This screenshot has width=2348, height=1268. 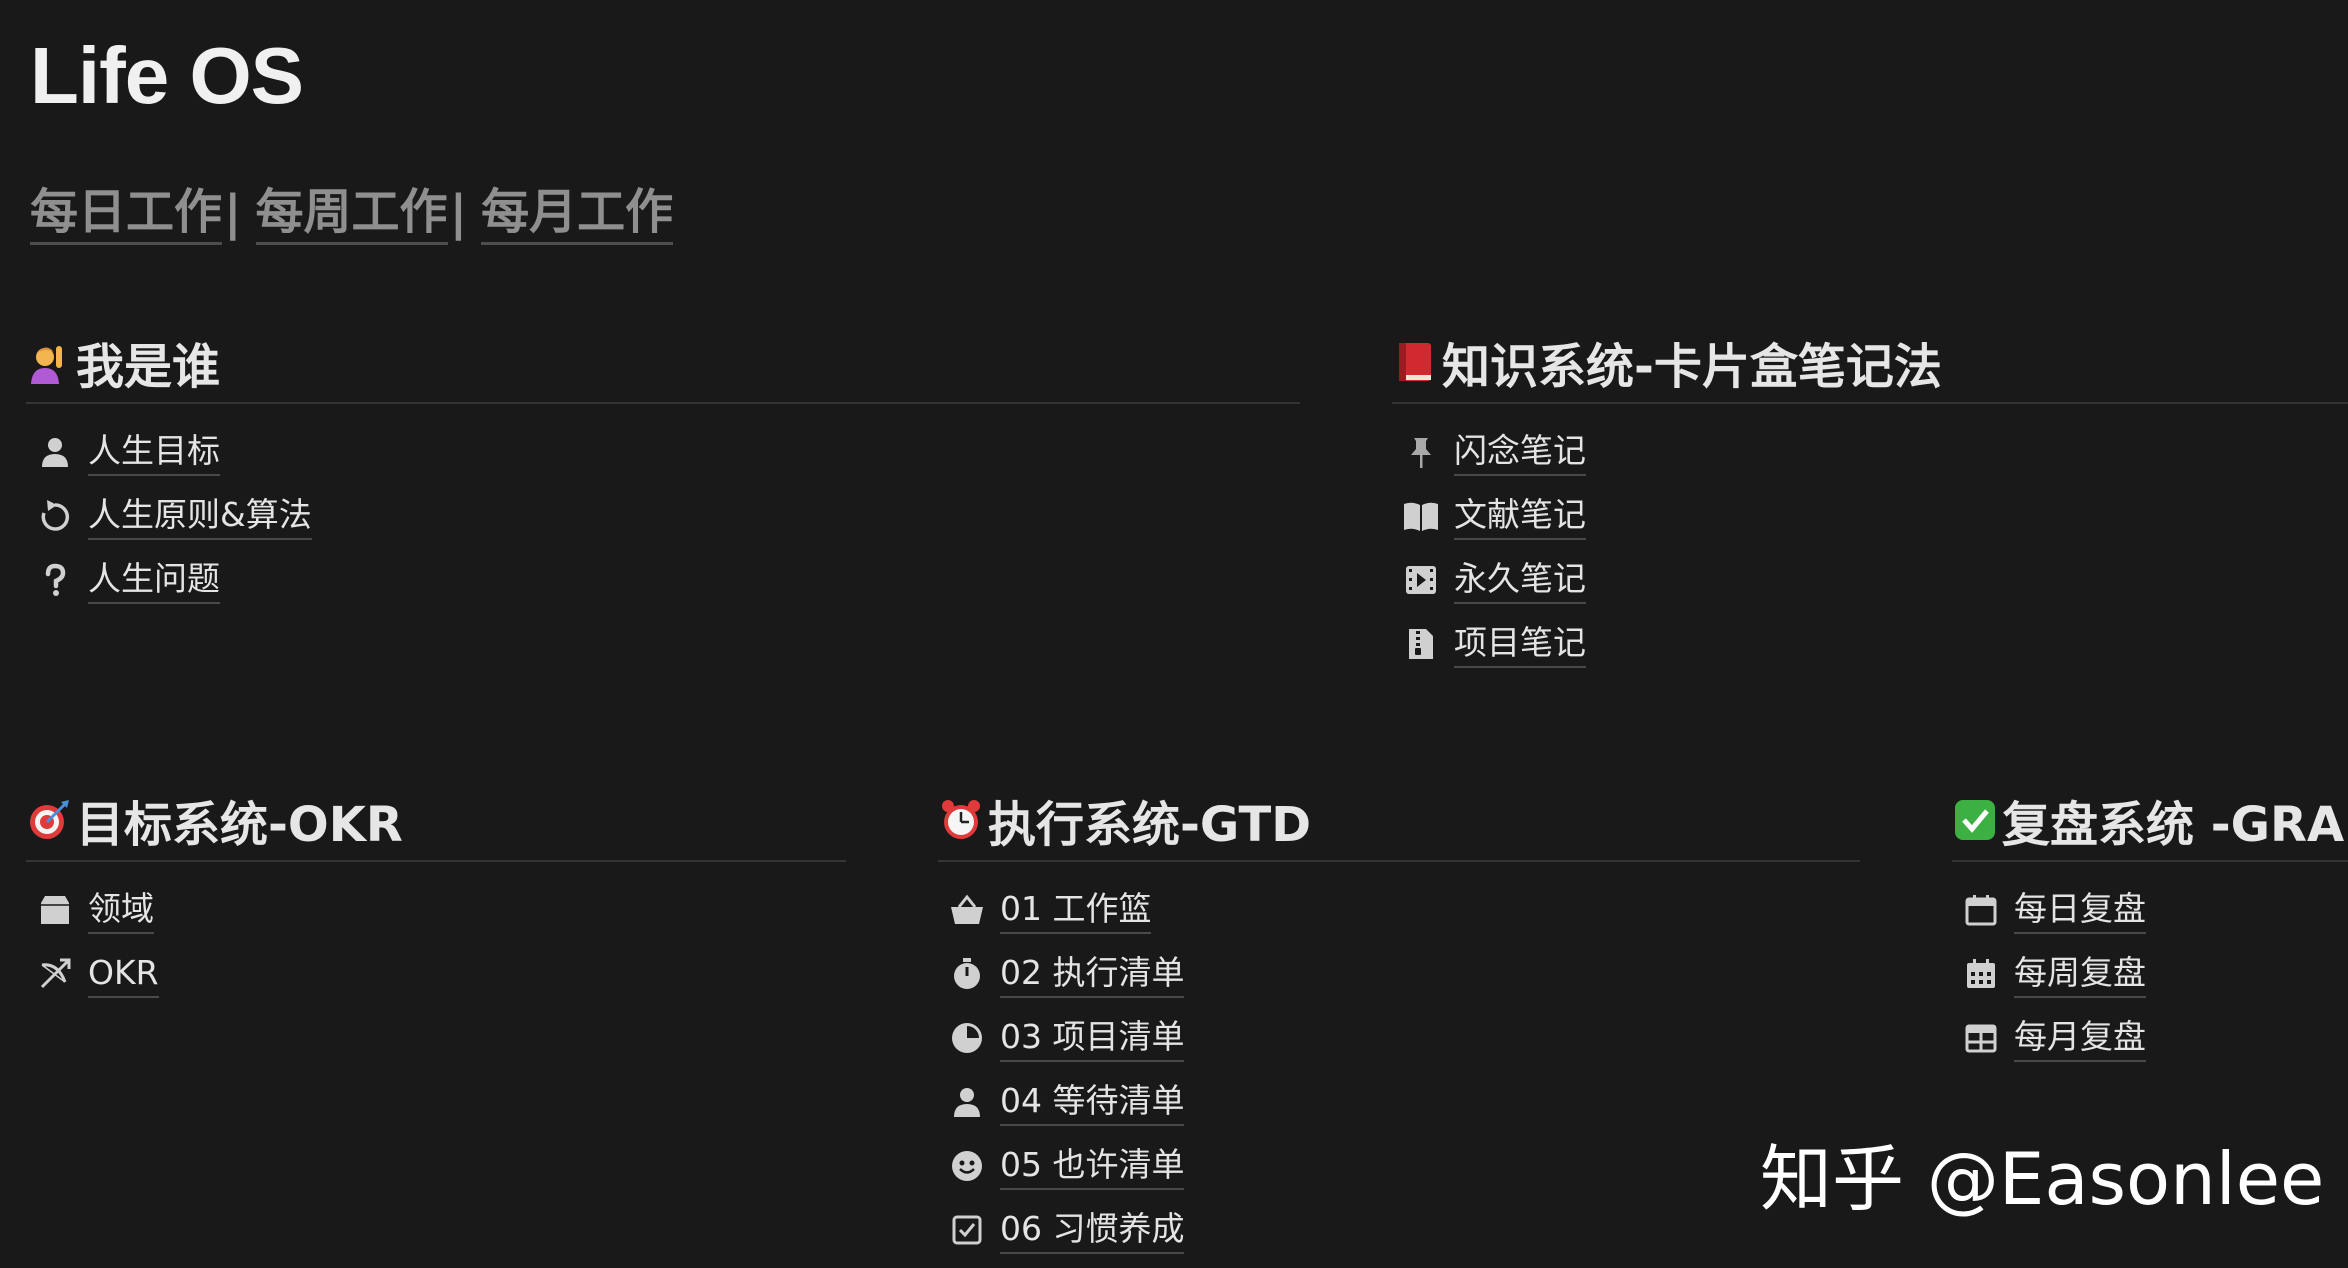 I want to click on section-heading: 知识系统-卡片盒笔记法, so click(x=1870, y=363).